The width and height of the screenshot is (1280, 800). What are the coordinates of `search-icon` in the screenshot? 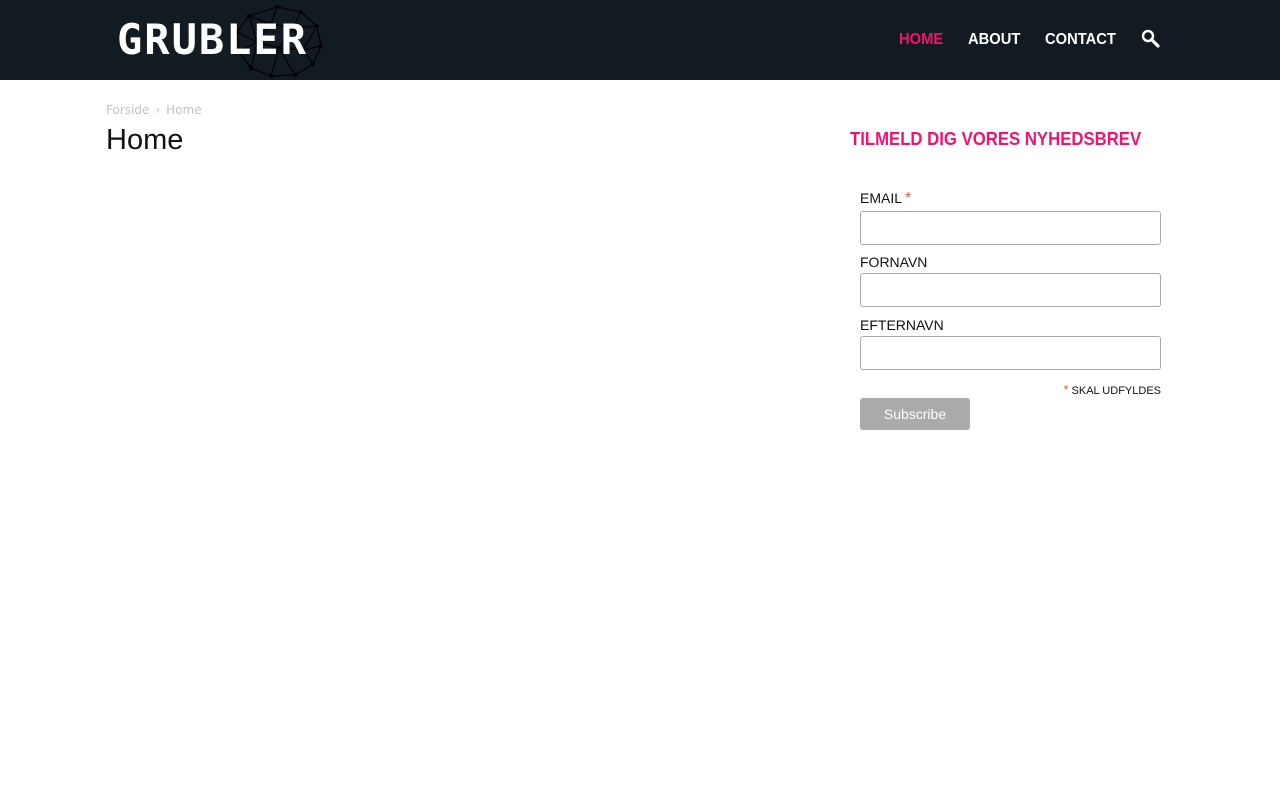 It's located at (1150, 38).